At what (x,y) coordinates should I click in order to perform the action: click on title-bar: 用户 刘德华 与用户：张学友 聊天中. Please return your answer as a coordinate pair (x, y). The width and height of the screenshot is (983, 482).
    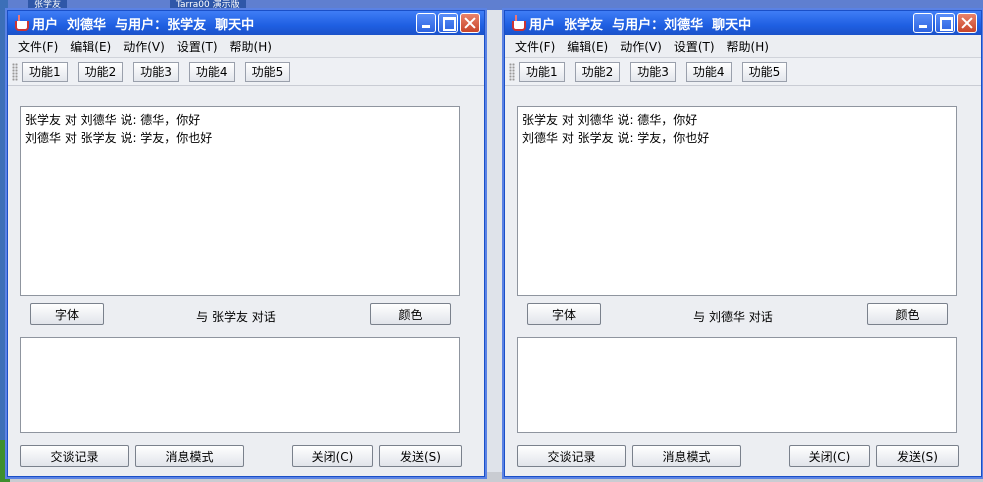
    Looking at the image, I should click on (246, 23).